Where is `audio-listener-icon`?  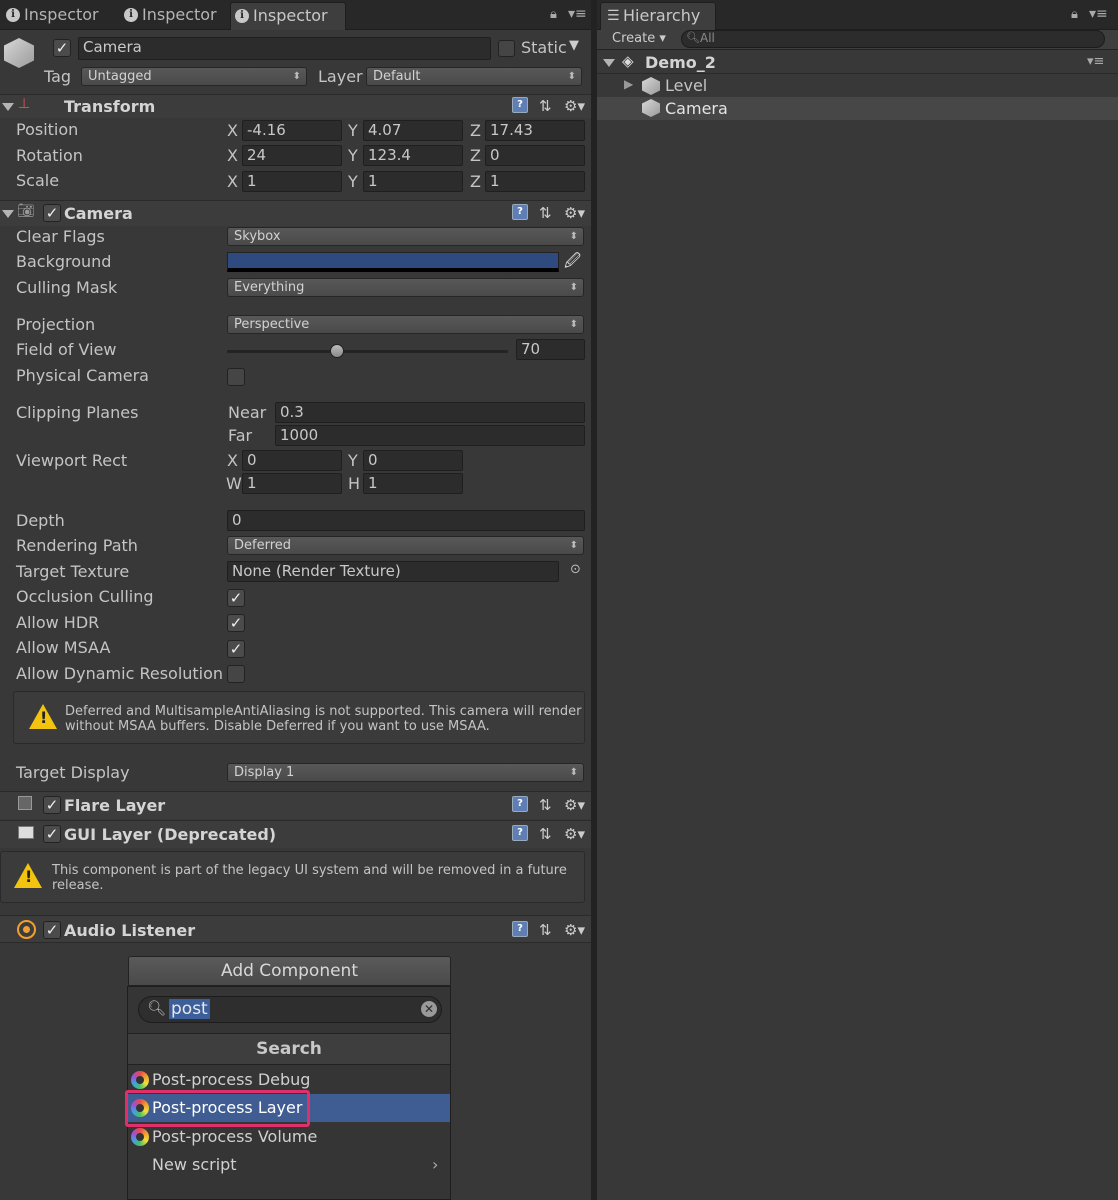
audio-listener-icon is located at coordinates (26, 929).